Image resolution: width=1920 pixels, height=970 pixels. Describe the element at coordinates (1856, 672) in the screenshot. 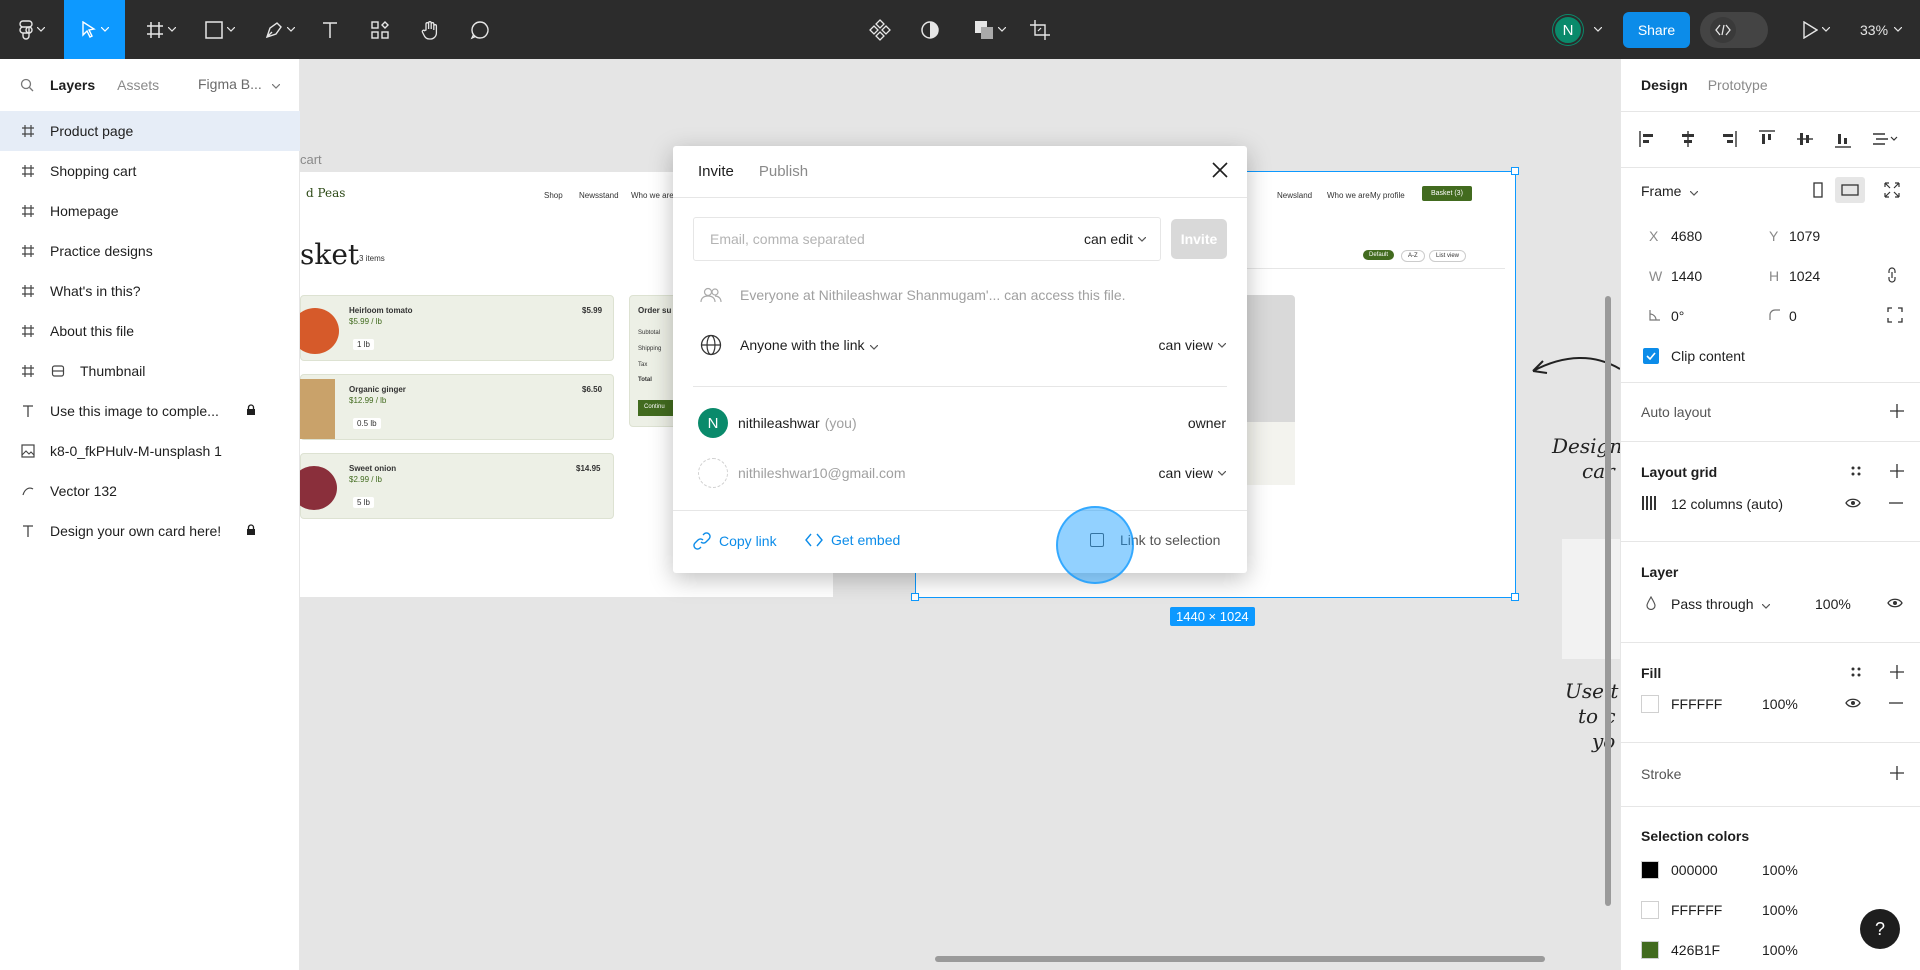

I see `fill-styles-icon` at that location.